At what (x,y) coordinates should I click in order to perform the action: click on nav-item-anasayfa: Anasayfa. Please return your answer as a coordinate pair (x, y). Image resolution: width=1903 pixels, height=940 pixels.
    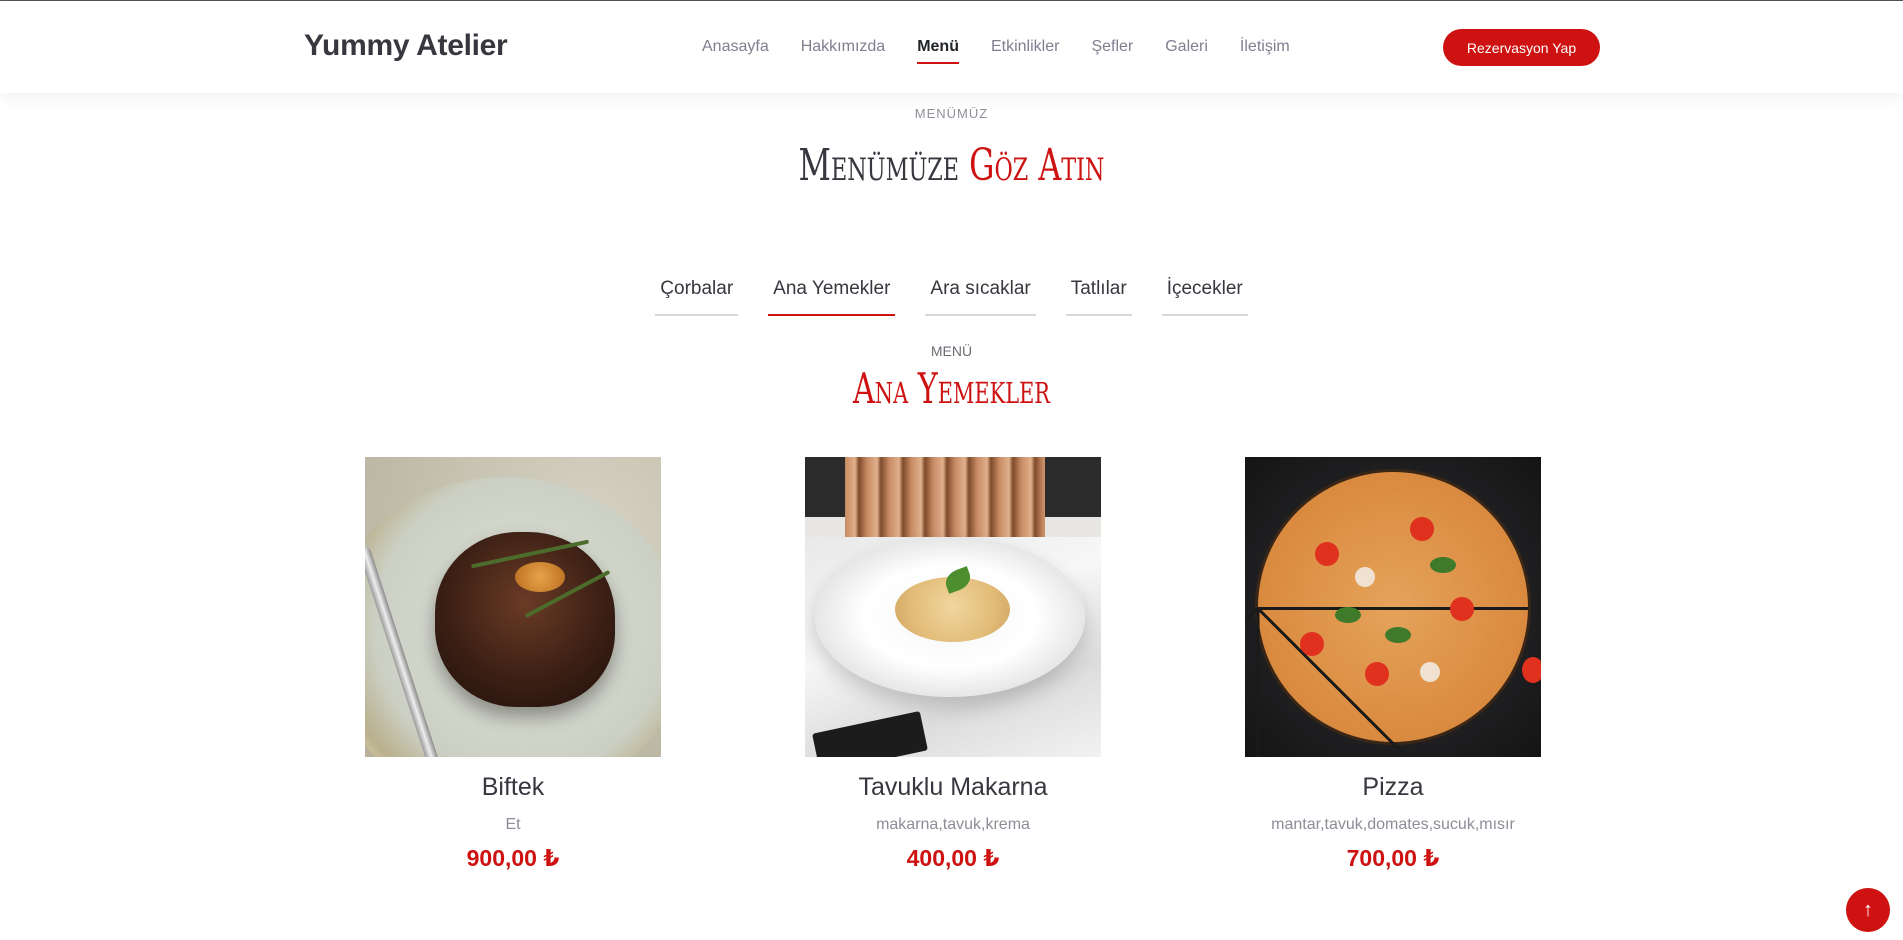
    Looking at the image, I should click on (735, 52).